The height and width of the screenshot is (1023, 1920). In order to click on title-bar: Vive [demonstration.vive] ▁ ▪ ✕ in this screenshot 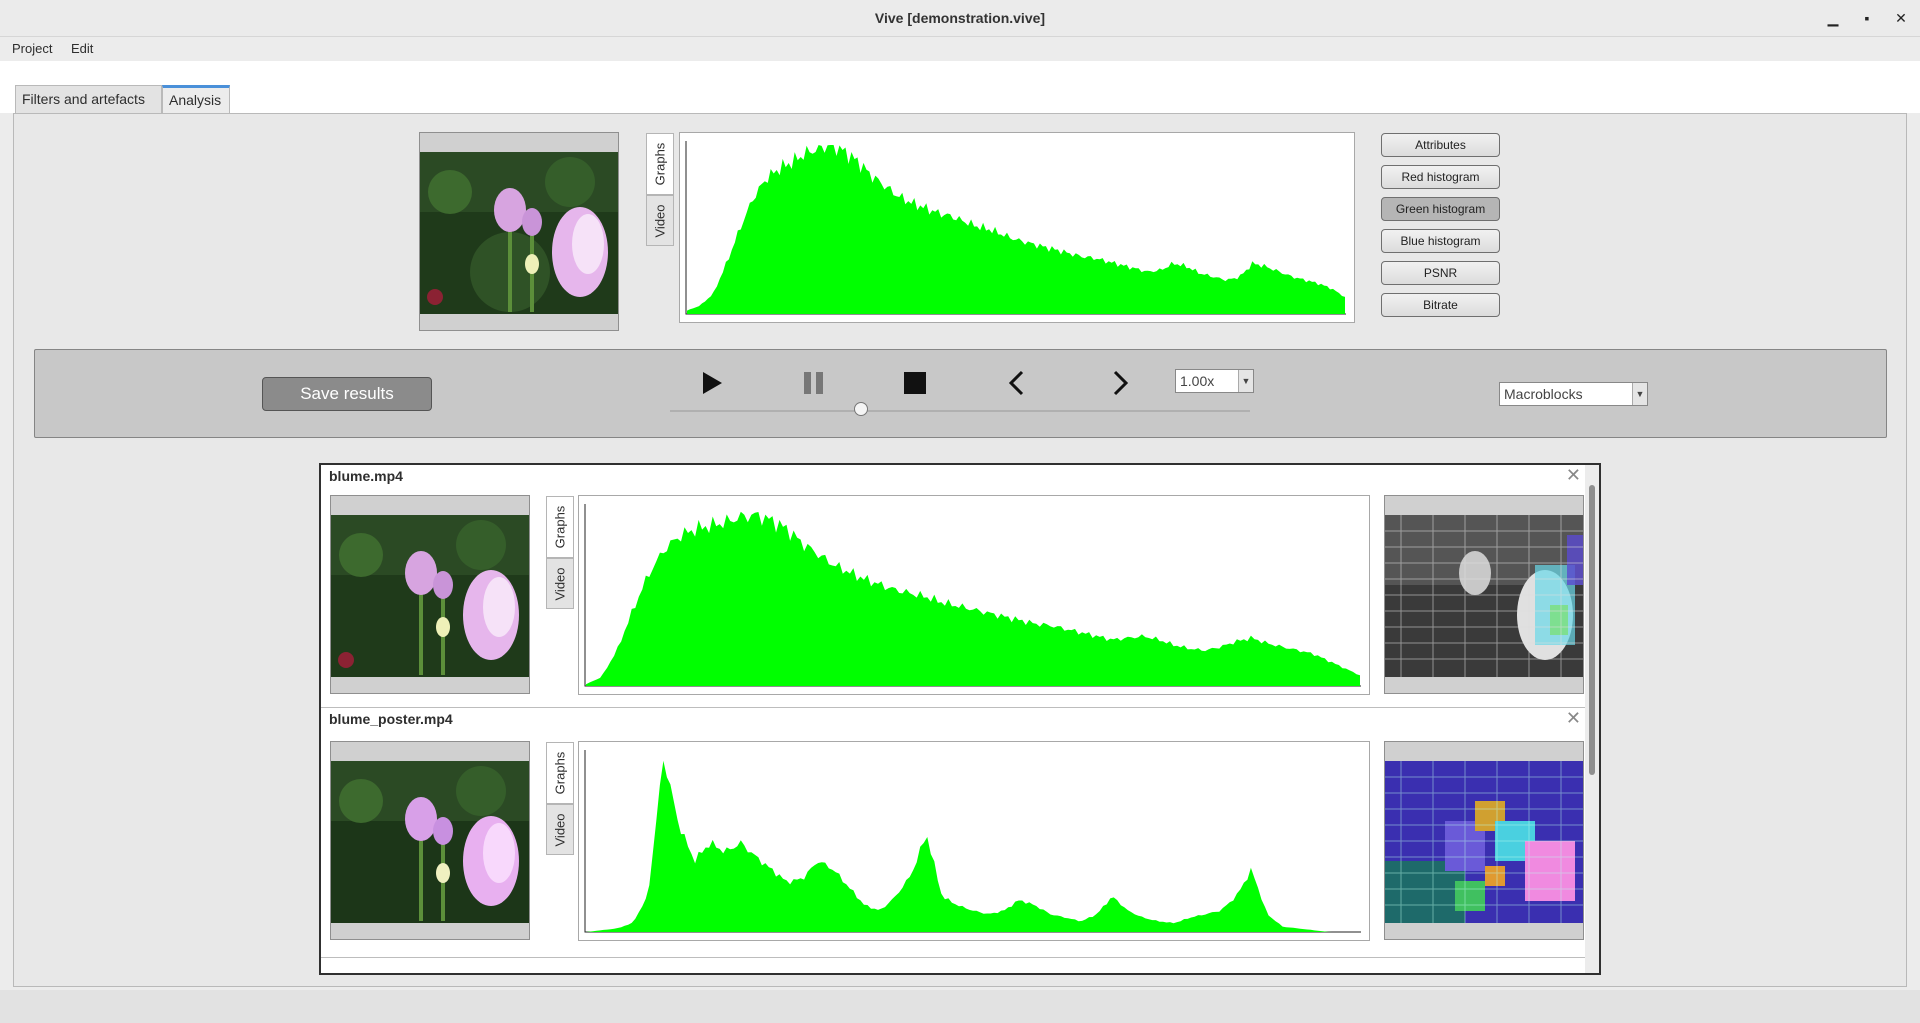, I will do `click(960, 18)`.